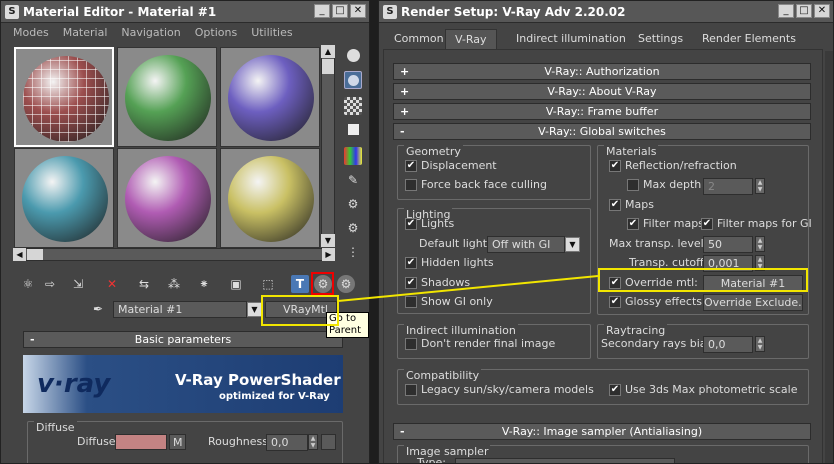  Describe the element at coordinates (411, 263) in the screenshot. I see `hidden-lights-checkbox: ✔` at that location.